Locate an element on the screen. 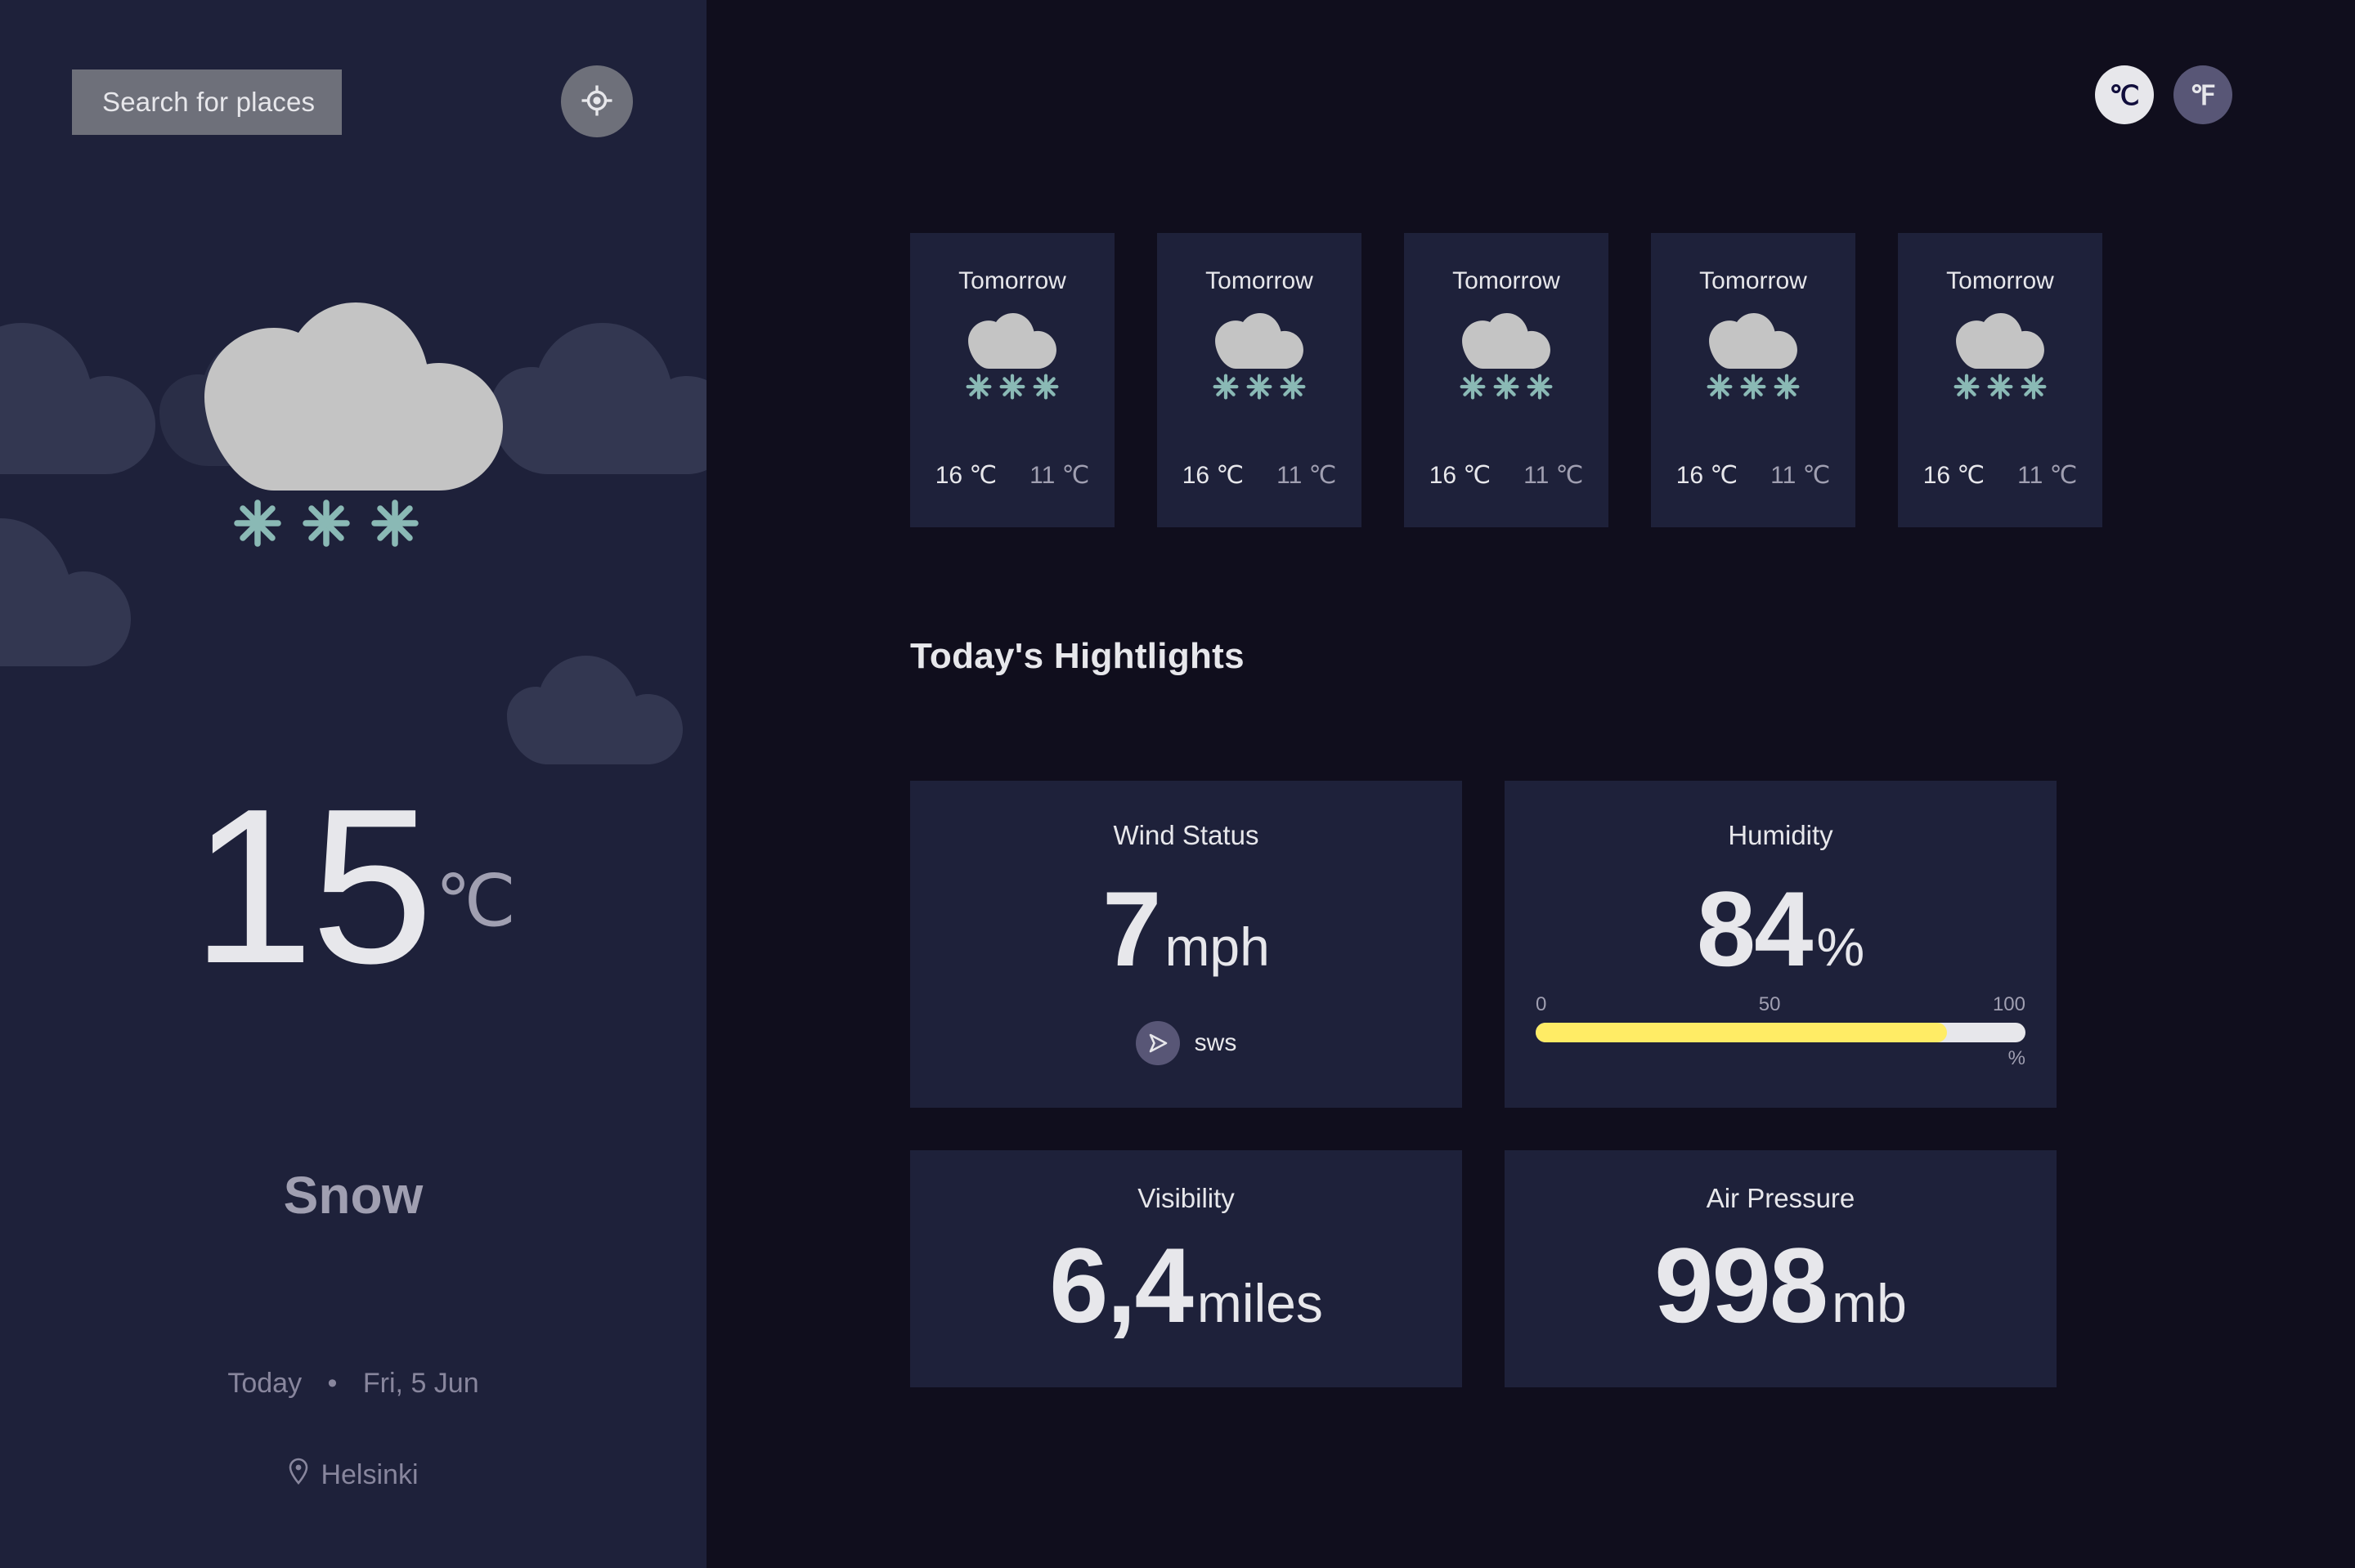 This screenshot has height=1568, width=2355. visibility-unit: miles is located at coordinates (1259, 1303).